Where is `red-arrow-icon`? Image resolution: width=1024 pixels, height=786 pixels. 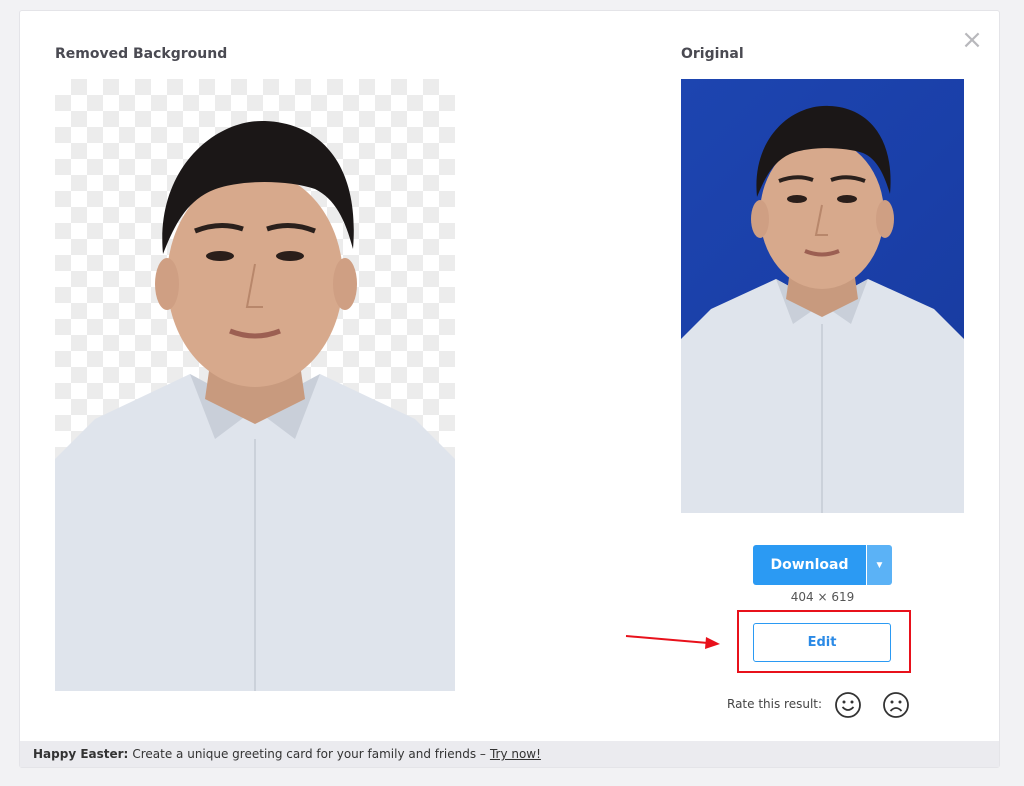
red-arrow-icon is located at coordinates (672, 642).